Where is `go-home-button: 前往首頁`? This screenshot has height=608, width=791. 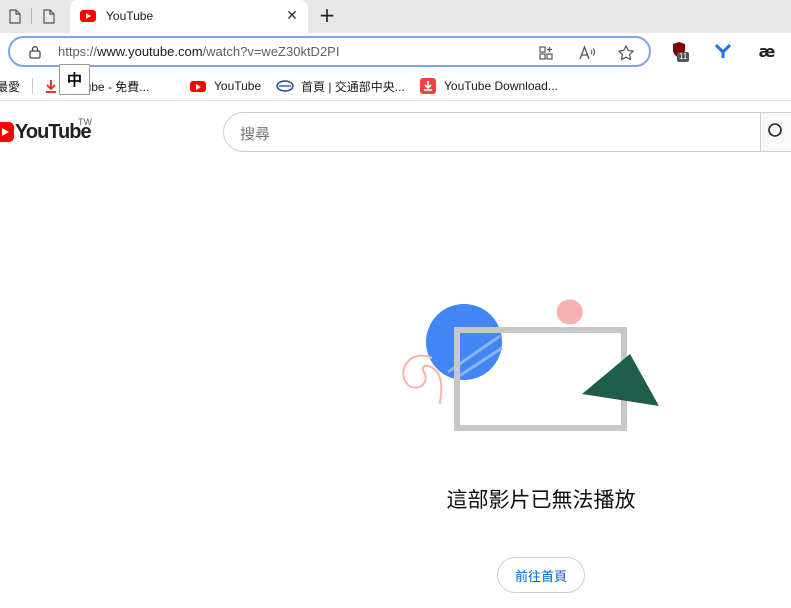
go-home-button: 前往首頁 is located at coordinates (541, 575).